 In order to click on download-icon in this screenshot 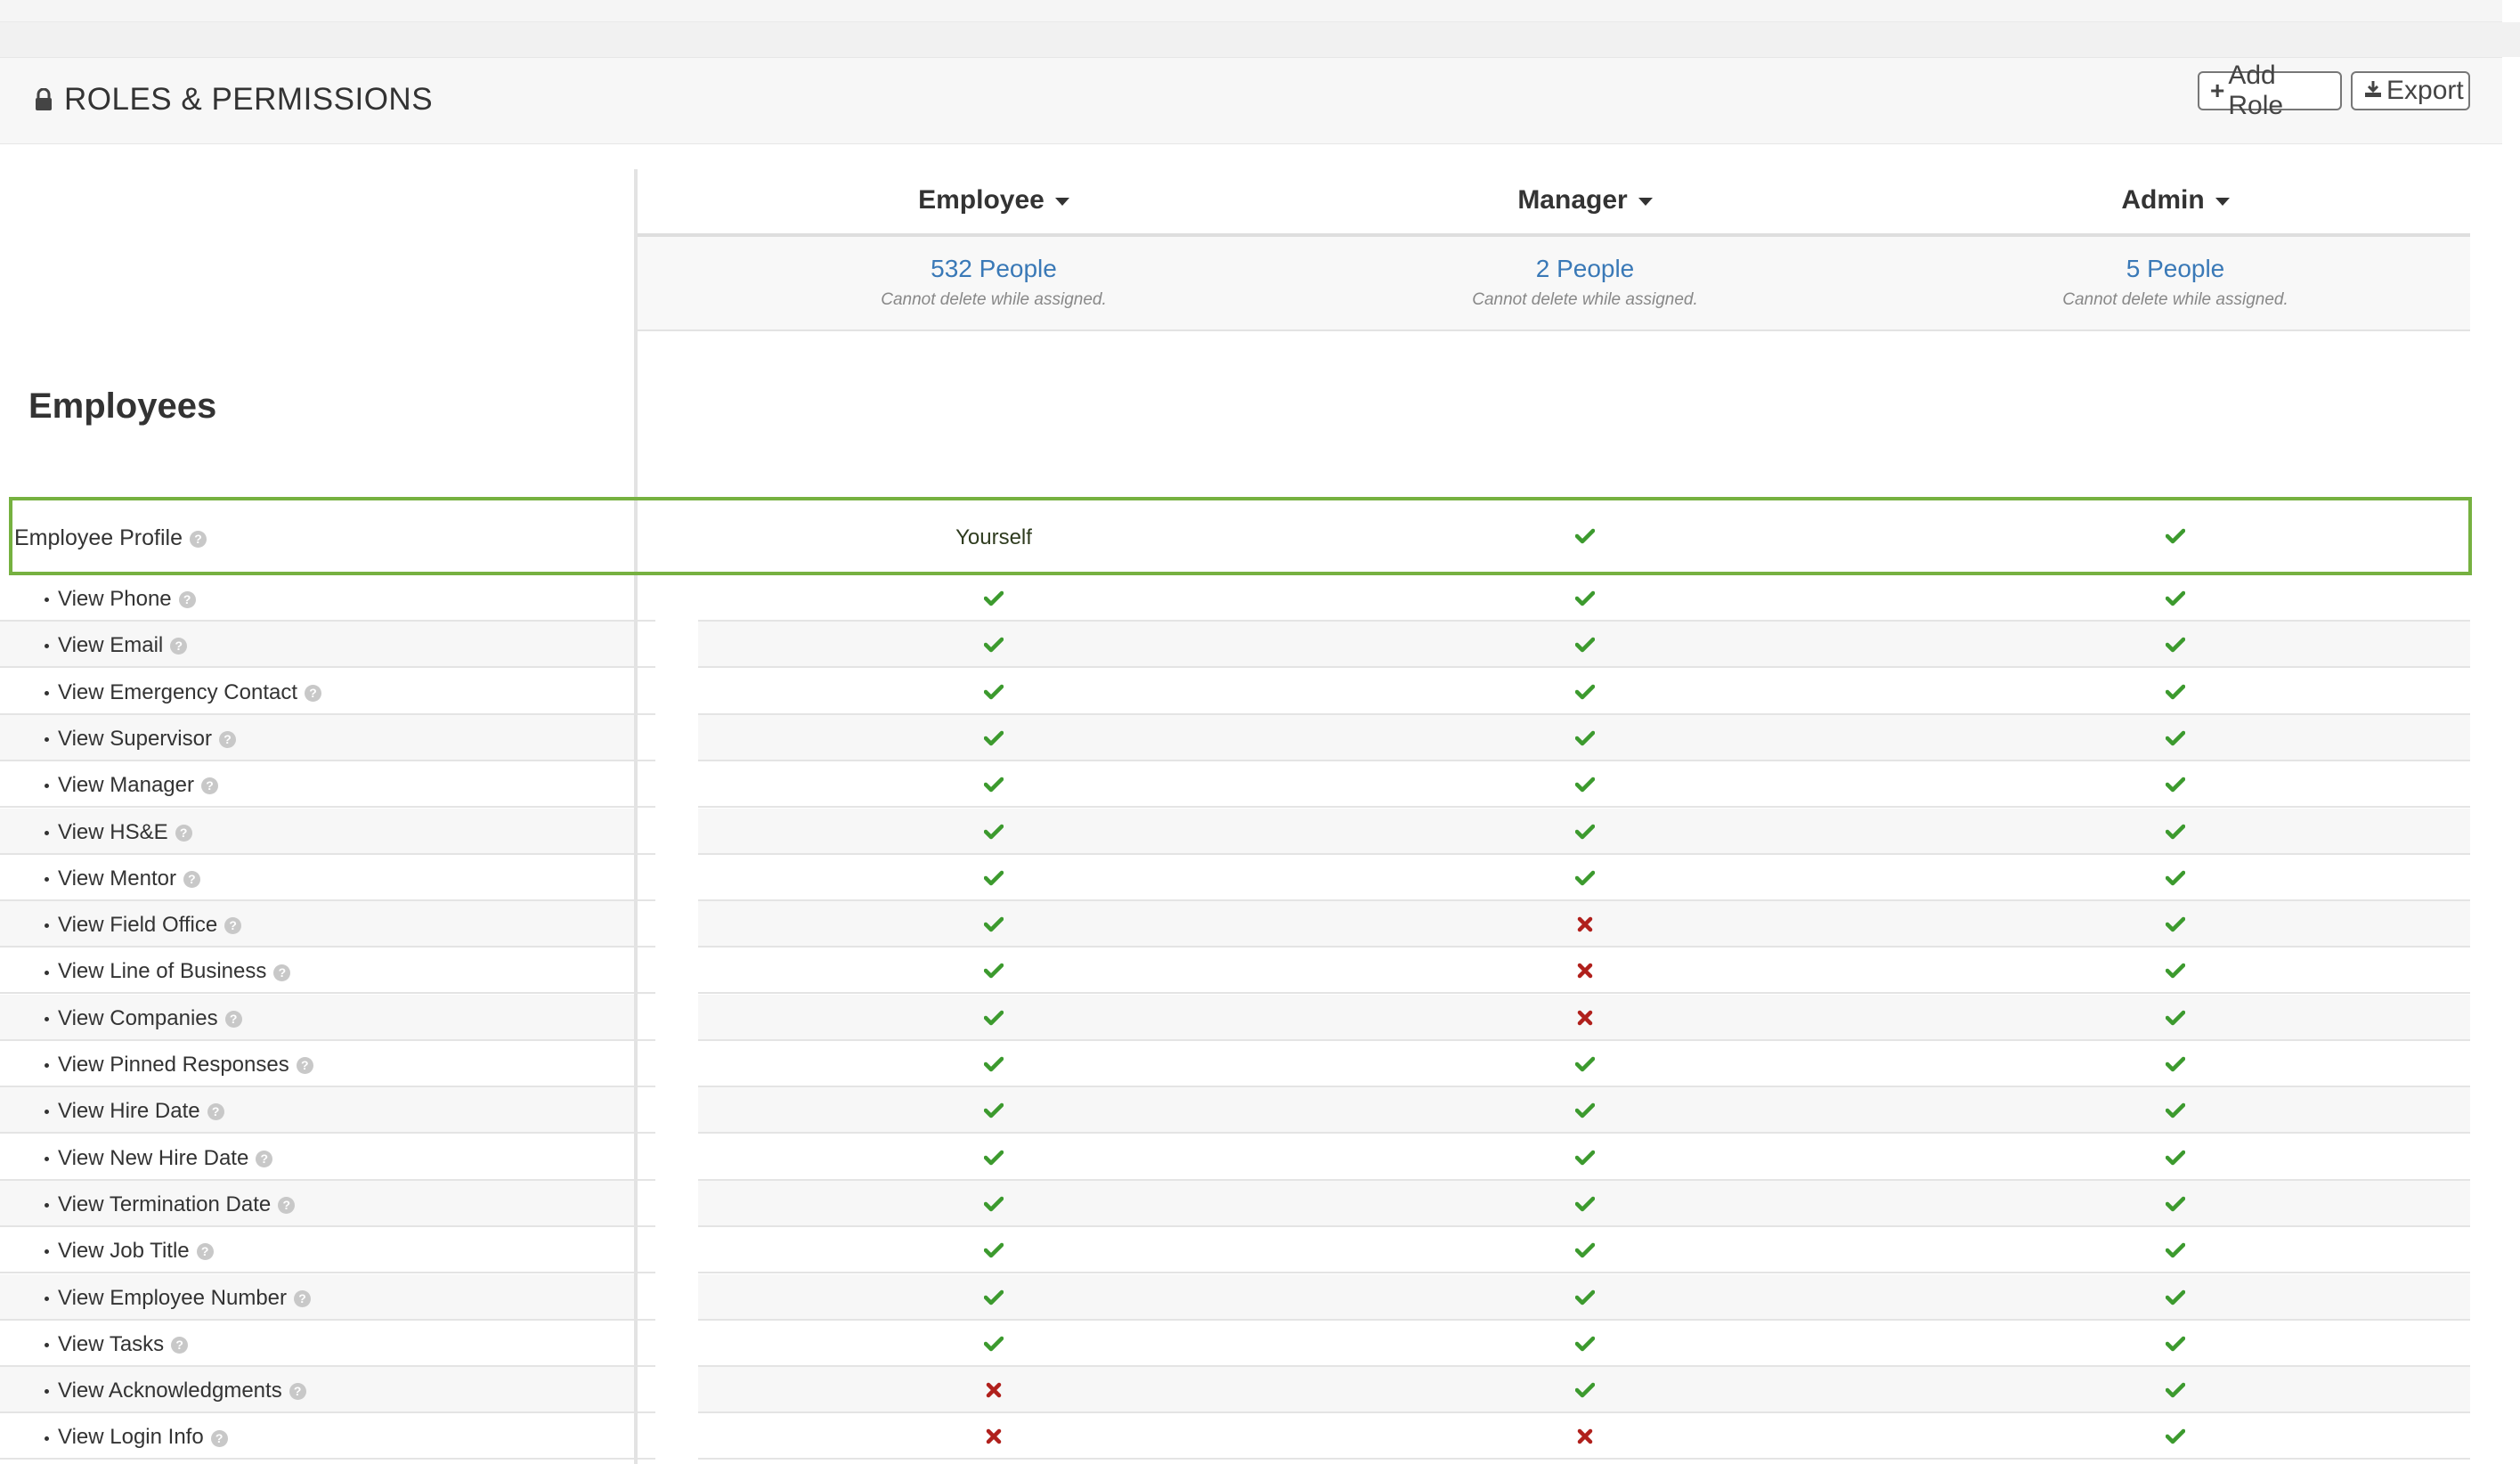, I will do `click(2373, 91)`.